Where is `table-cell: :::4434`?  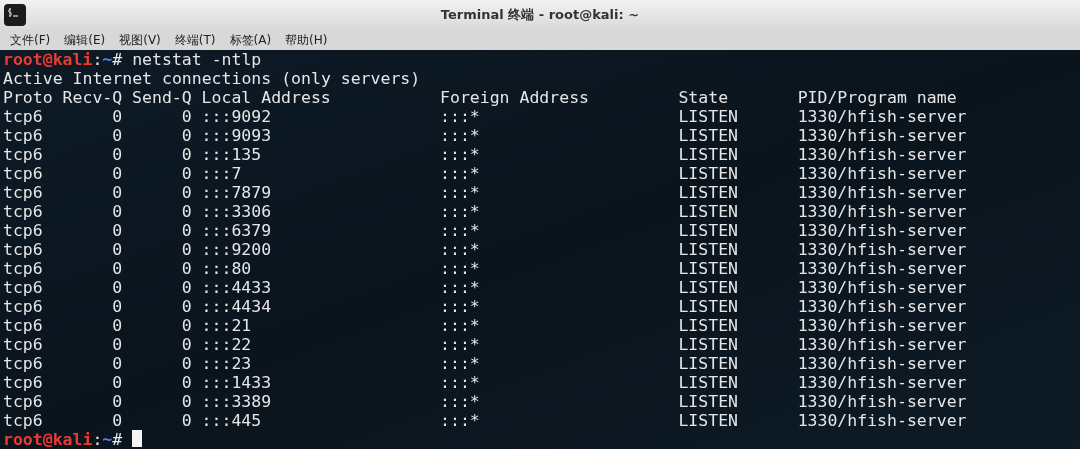
table-cell: :::4434 is located at coordinates (236, 306).